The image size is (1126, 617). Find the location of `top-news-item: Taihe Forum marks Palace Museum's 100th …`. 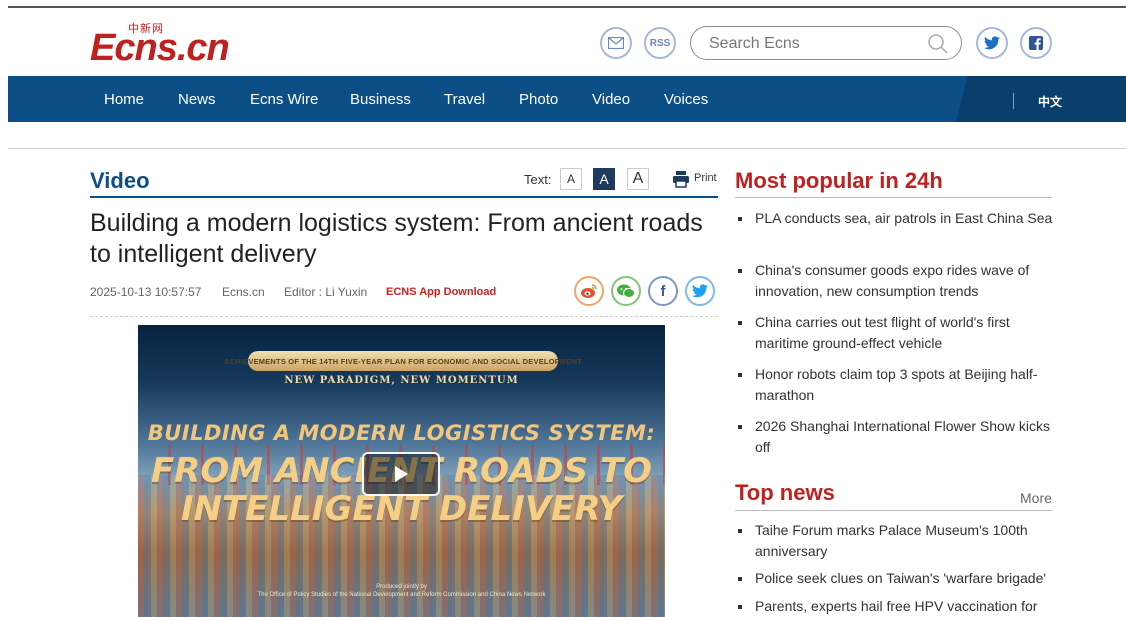

top-news-item: Taihe Forum marks Palace Museum's 100th … is located at coordinates (897, 541).